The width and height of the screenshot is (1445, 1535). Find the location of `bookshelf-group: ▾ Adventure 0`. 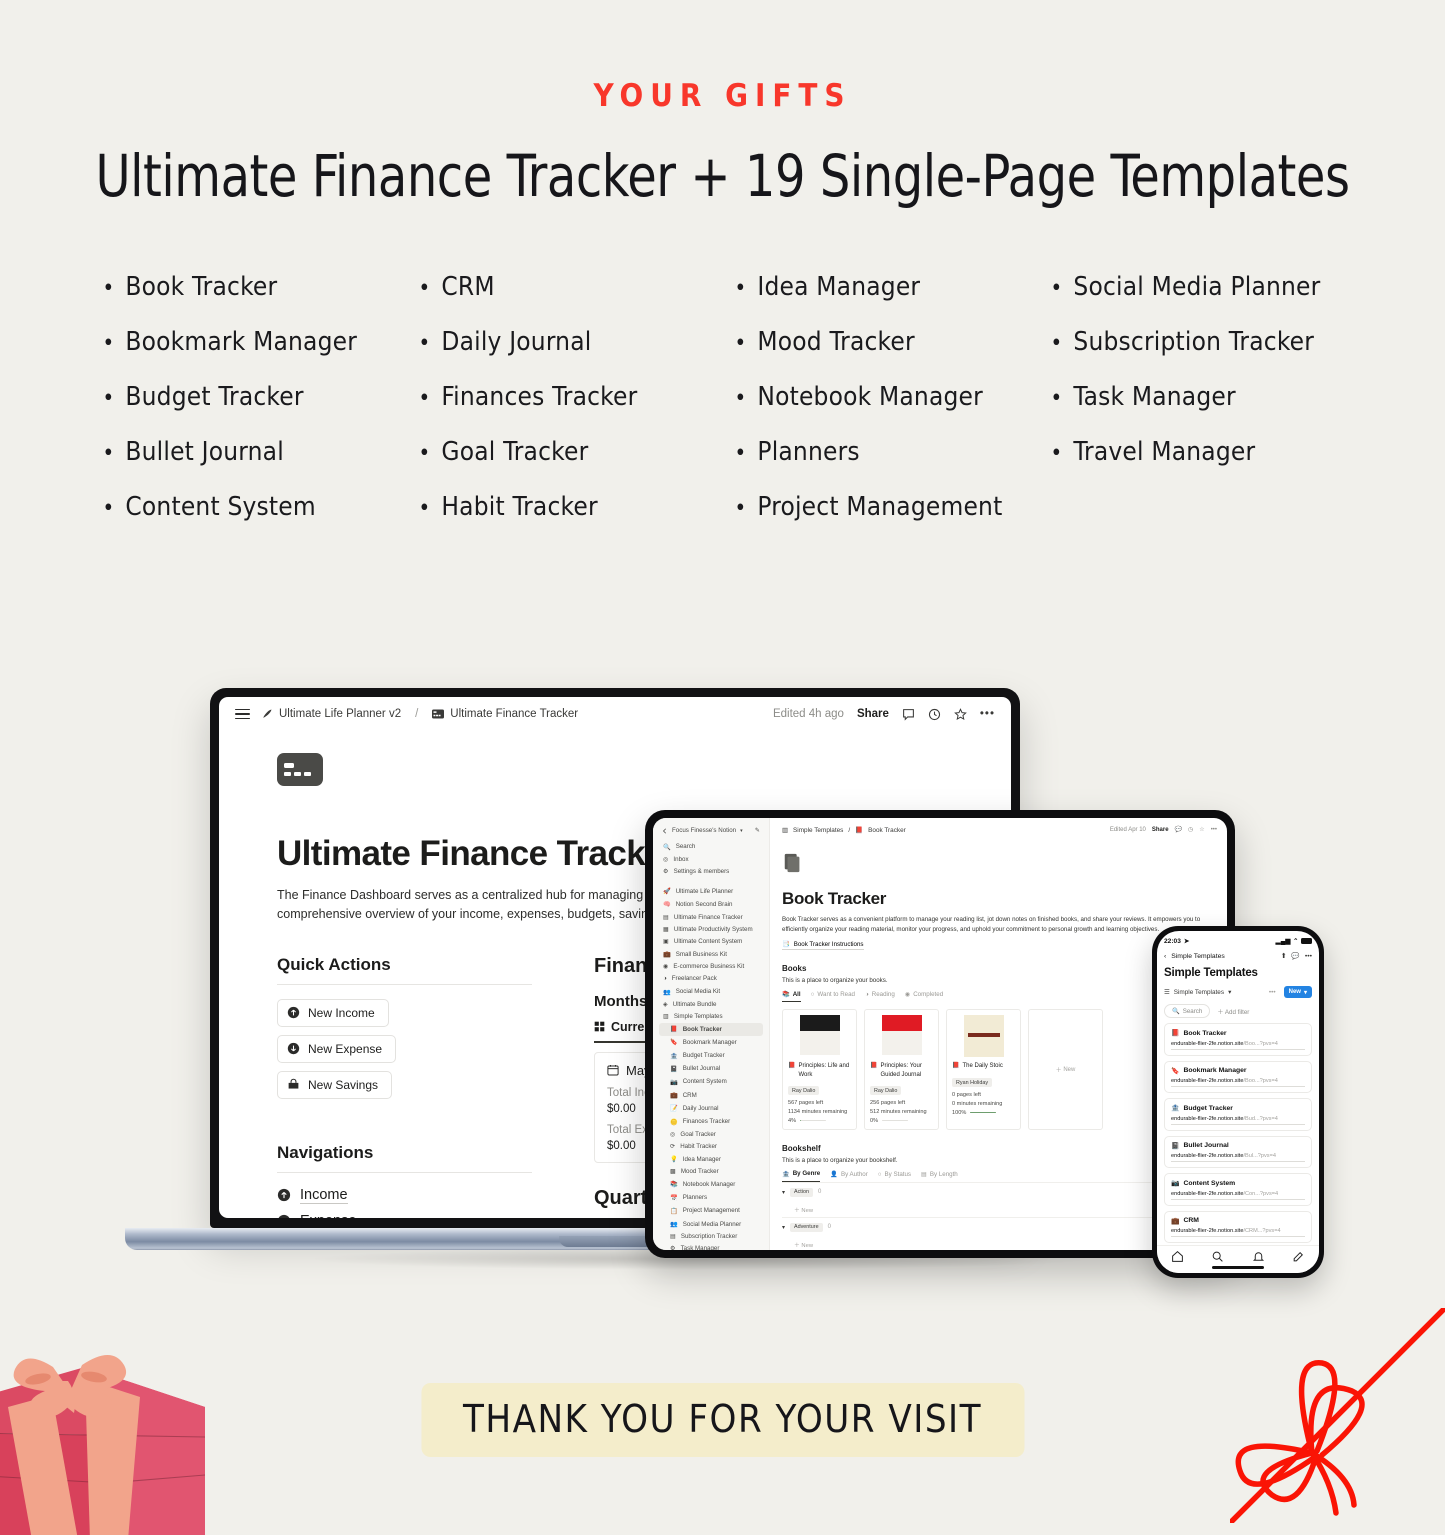

bookshelf-group: ▾ Adventure 0 is located at coordinates (998, 1226).